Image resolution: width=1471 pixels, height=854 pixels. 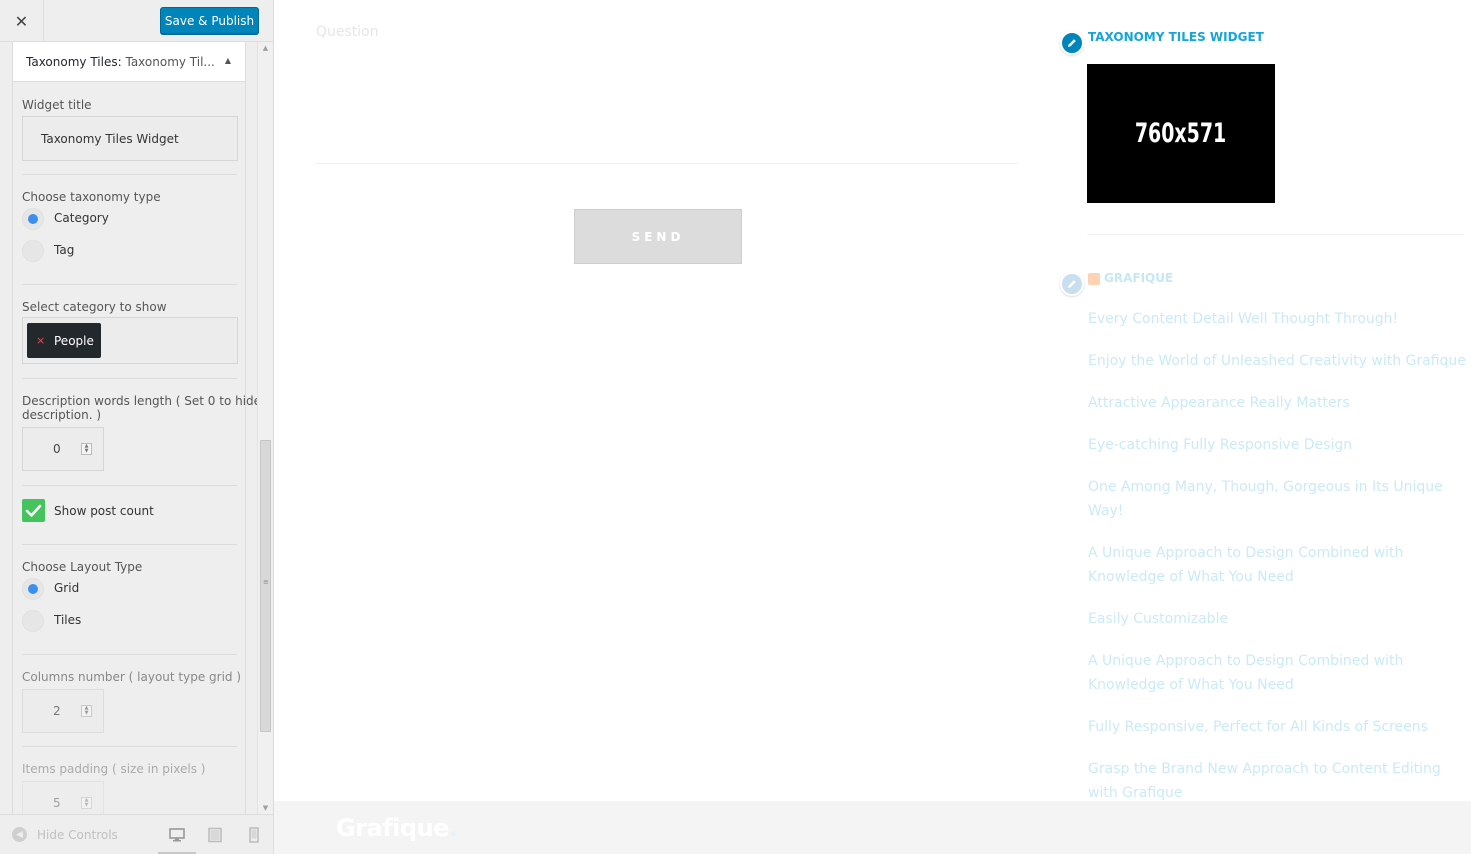 I want to click on description-length-label: Description words length ( Set 0 to hide, so click(x=142, y=401).